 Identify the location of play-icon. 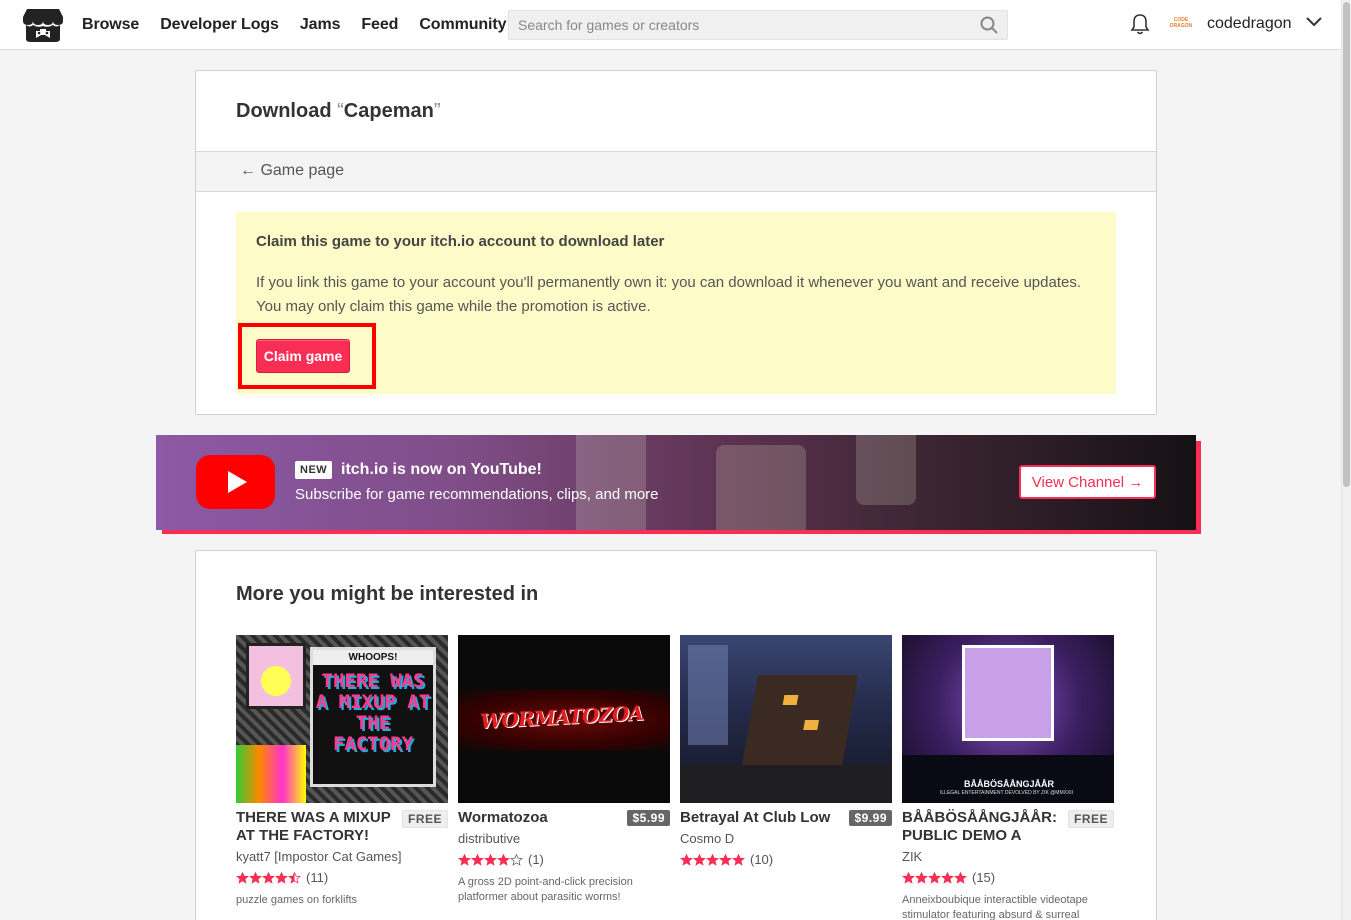
(237, 482).